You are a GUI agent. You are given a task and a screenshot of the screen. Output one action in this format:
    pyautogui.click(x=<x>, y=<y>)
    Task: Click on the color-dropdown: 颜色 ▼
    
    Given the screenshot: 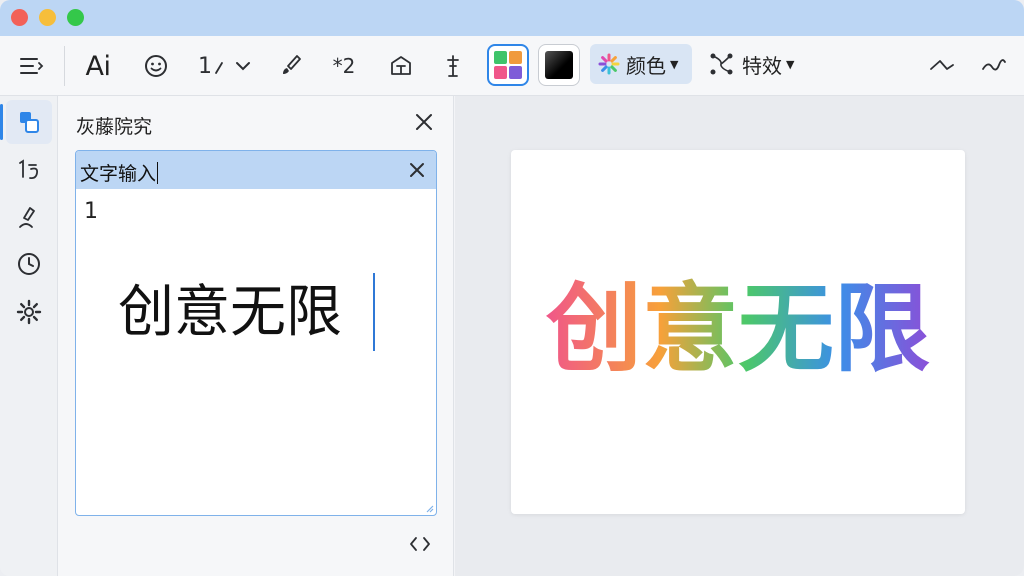 What is the action you would take?
    pyautogui.click(x=641, y=64)
    